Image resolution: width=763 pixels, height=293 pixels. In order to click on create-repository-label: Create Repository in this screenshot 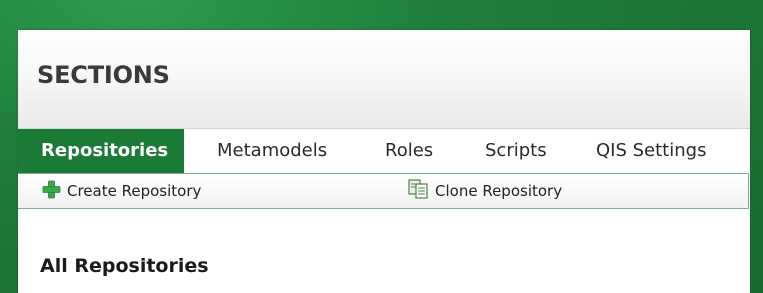, I will do `click(134, 191)`.